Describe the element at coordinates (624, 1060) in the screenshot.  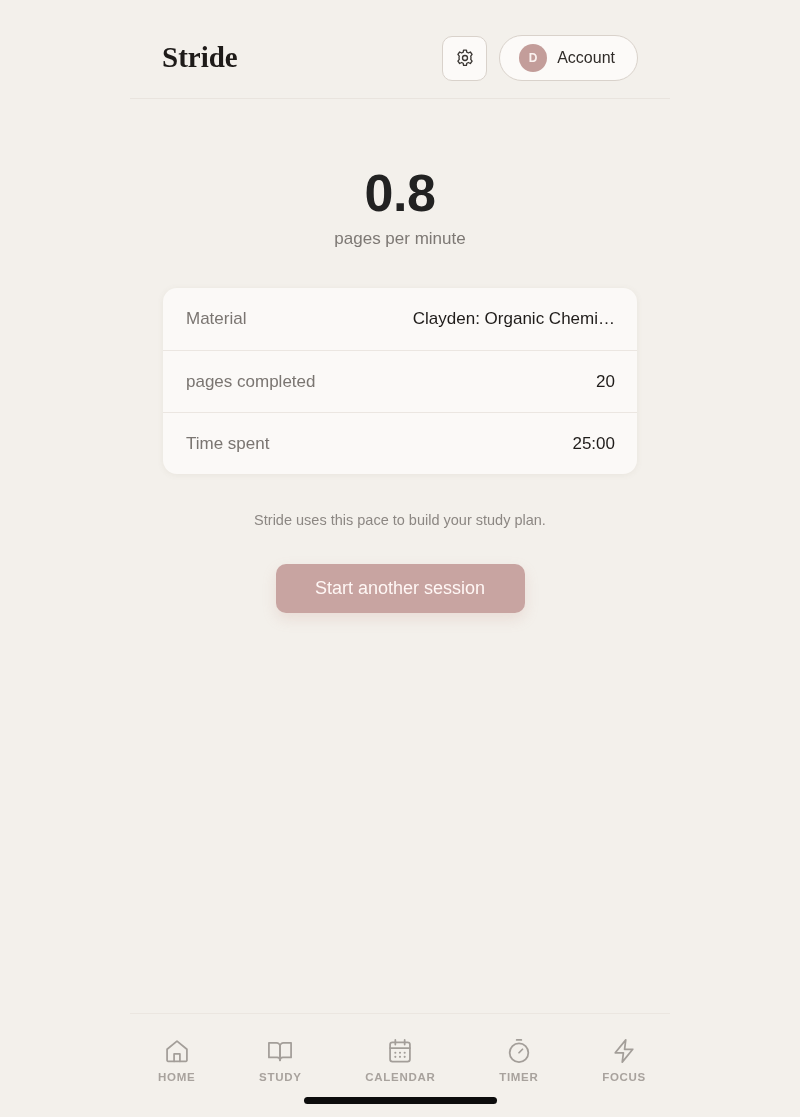
I see `tab-bar-item: FOCUS` at that location.